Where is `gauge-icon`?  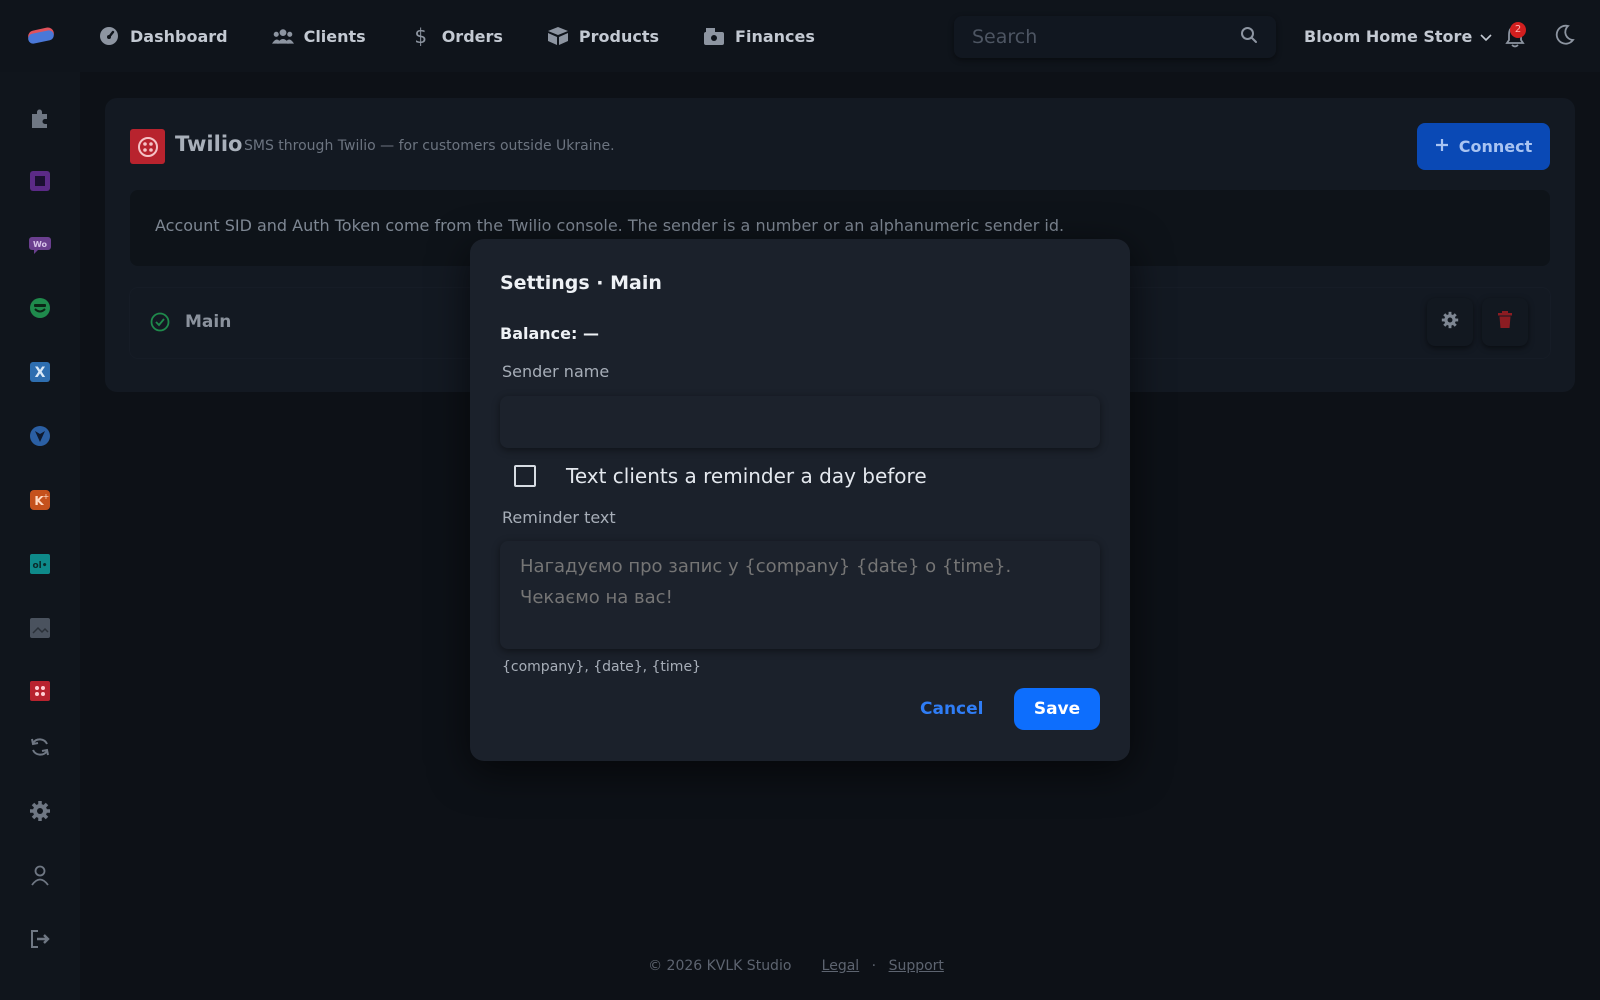
gauge-icon is located at coordinates (109, 36).